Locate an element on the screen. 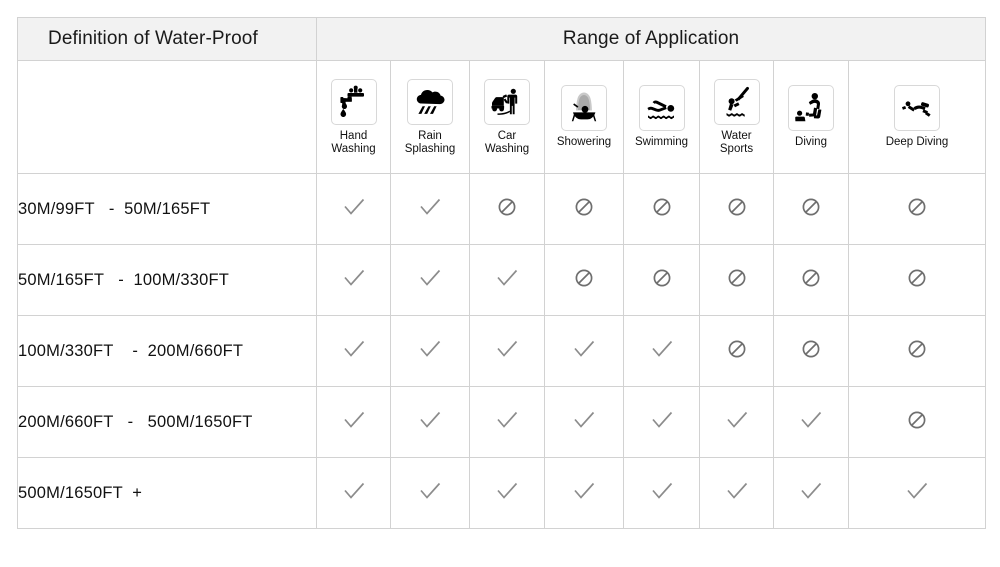  header-spacer-cell is located at coordinates (167, 117).